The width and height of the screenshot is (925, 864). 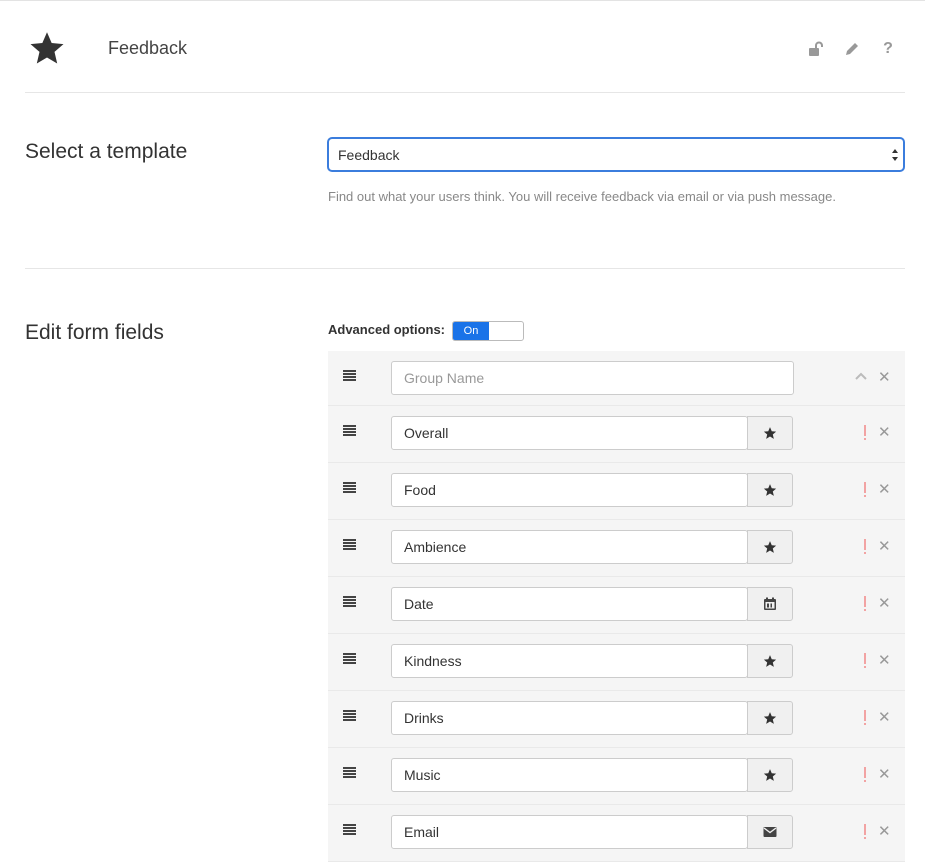 What do you see at coordinates (569, 433) in the screenshot?
I see `field-label-input: Overall` at bounding box center [569, 433].